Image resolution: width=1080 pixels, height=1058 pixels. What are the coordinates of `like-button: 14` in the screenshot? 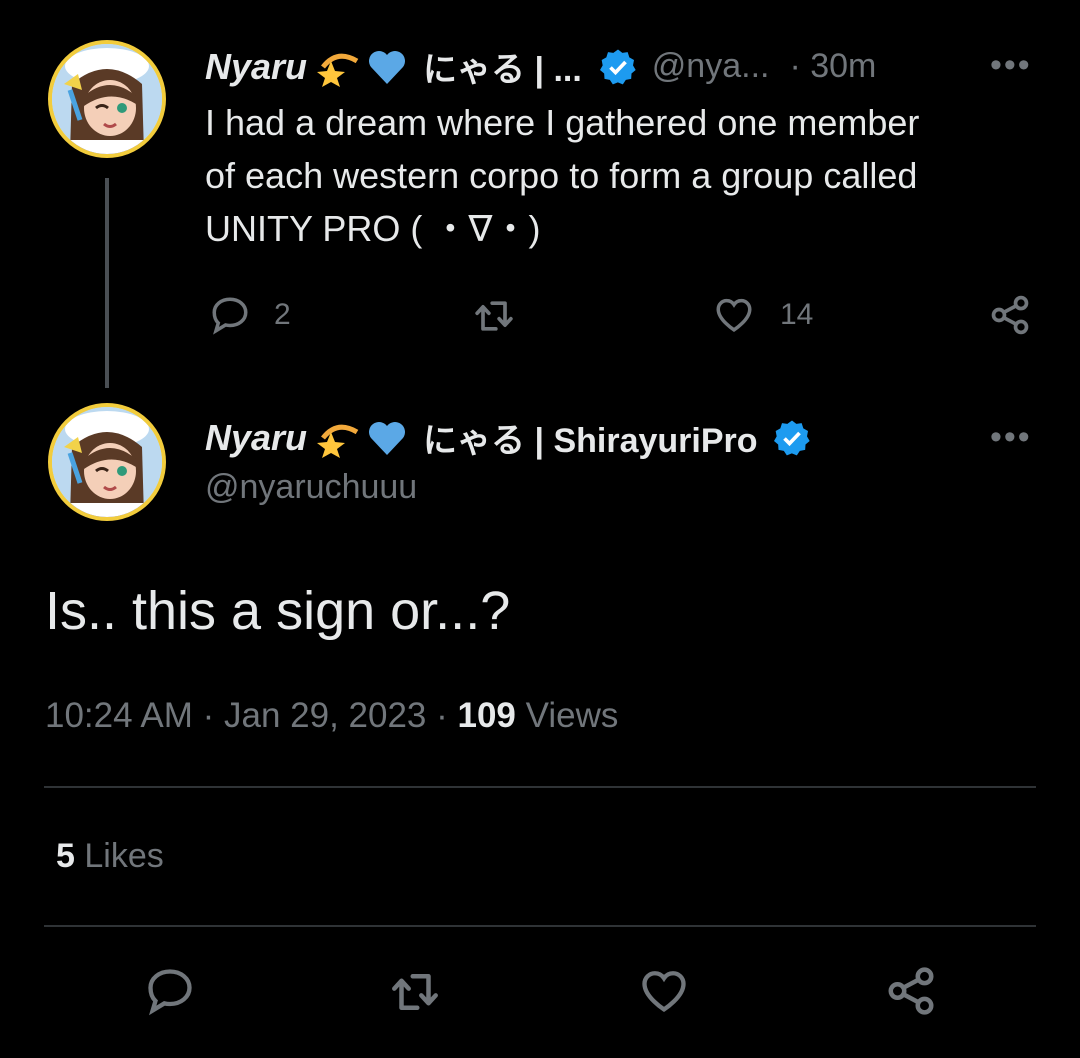 It's located at (762, 315).